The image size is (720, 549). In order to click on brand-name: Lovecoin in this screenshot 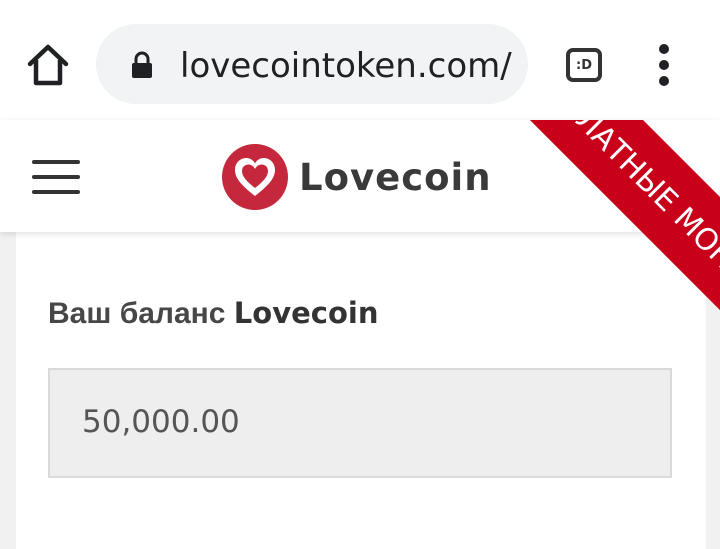, I will do `click(395, 177)`.